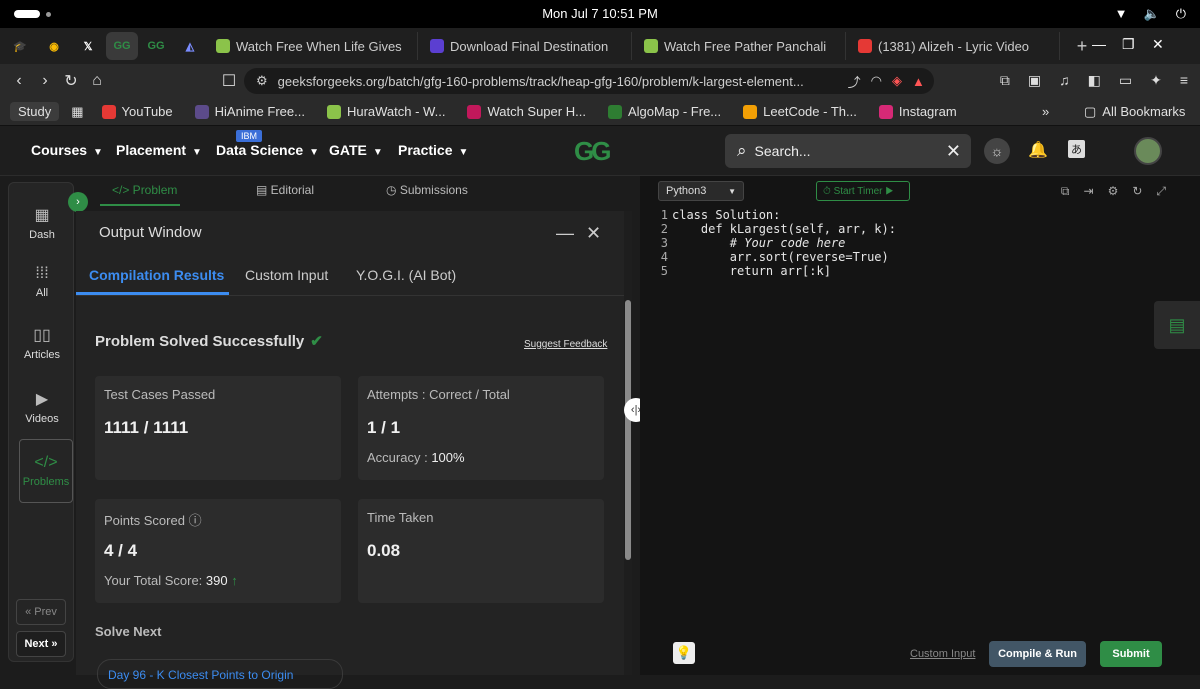 The height and width of the screenshot is (689, 1200). I want to click on sidebar-item-dash: ▦ Dash, so click(42, 223).